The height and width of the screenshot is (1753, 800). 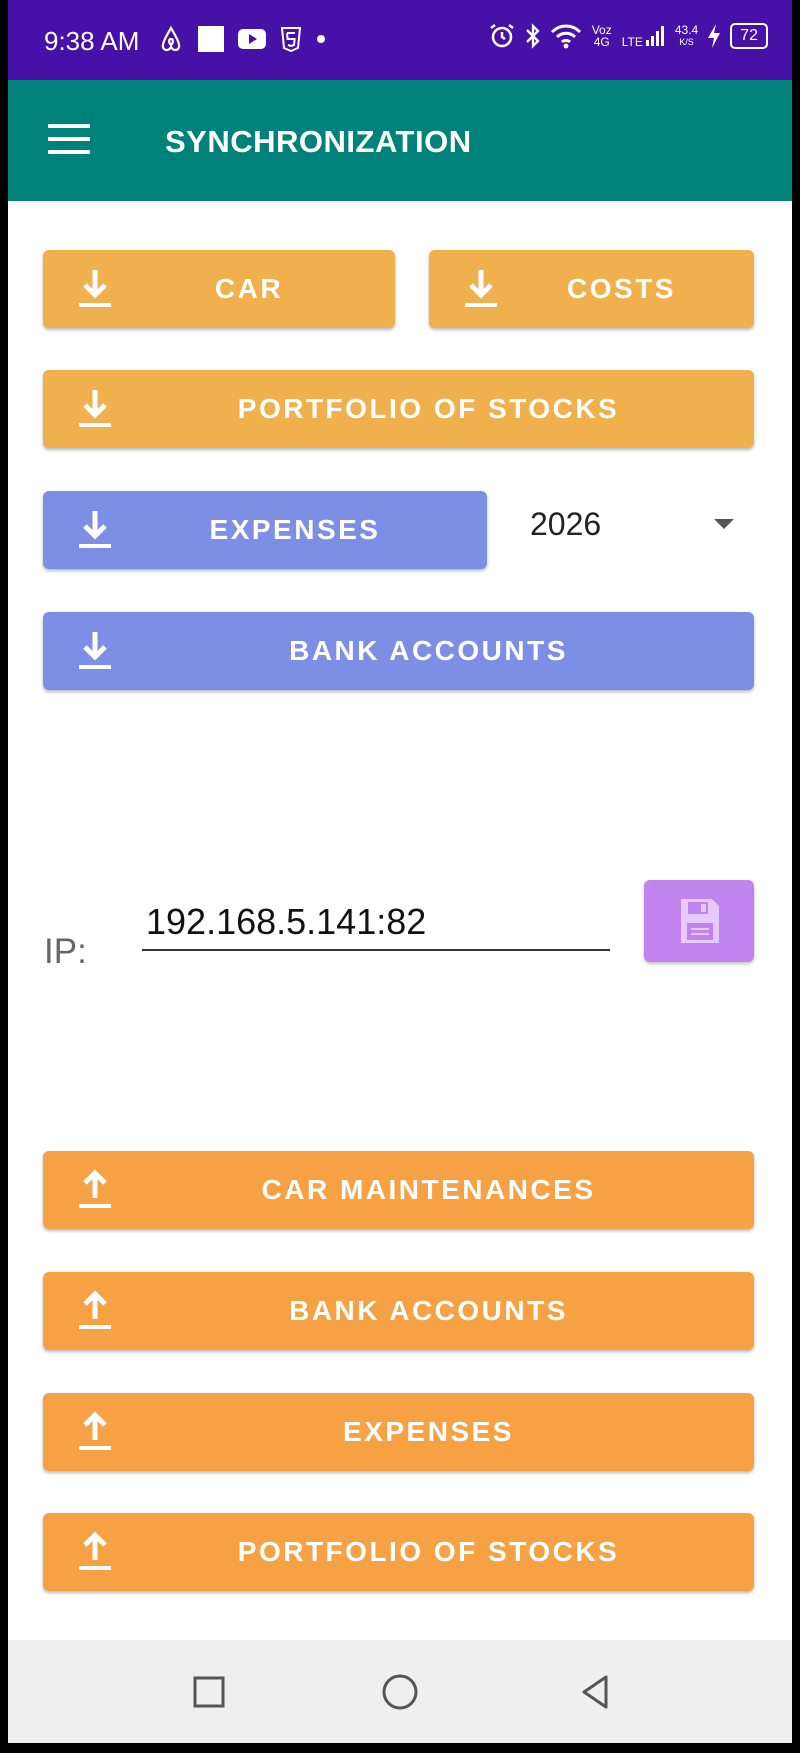 I want to click on system-icons: Voz 4G LTE 43.4 K/S 72, so click(x=628, y=36).